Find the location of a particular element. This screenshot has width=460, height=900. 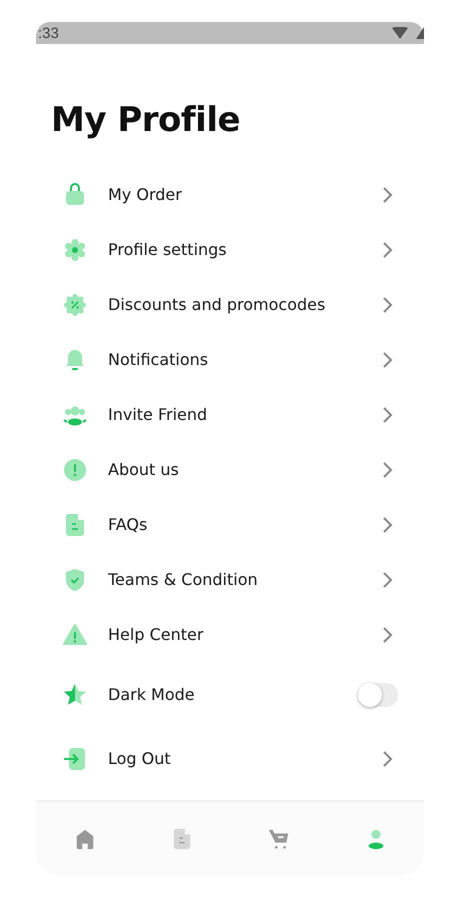

menu-item: My Order is located at coordinates (230, 195).